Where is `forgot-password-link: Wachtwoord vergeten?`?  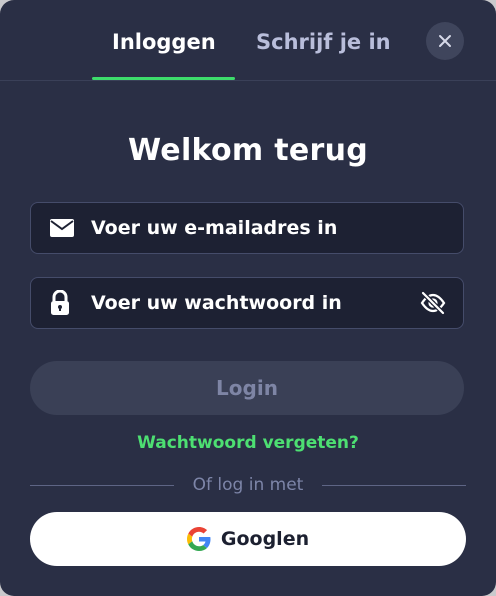
forgot-password-link: Wachtwoord vergeten? is located at coordinates (248, 443).